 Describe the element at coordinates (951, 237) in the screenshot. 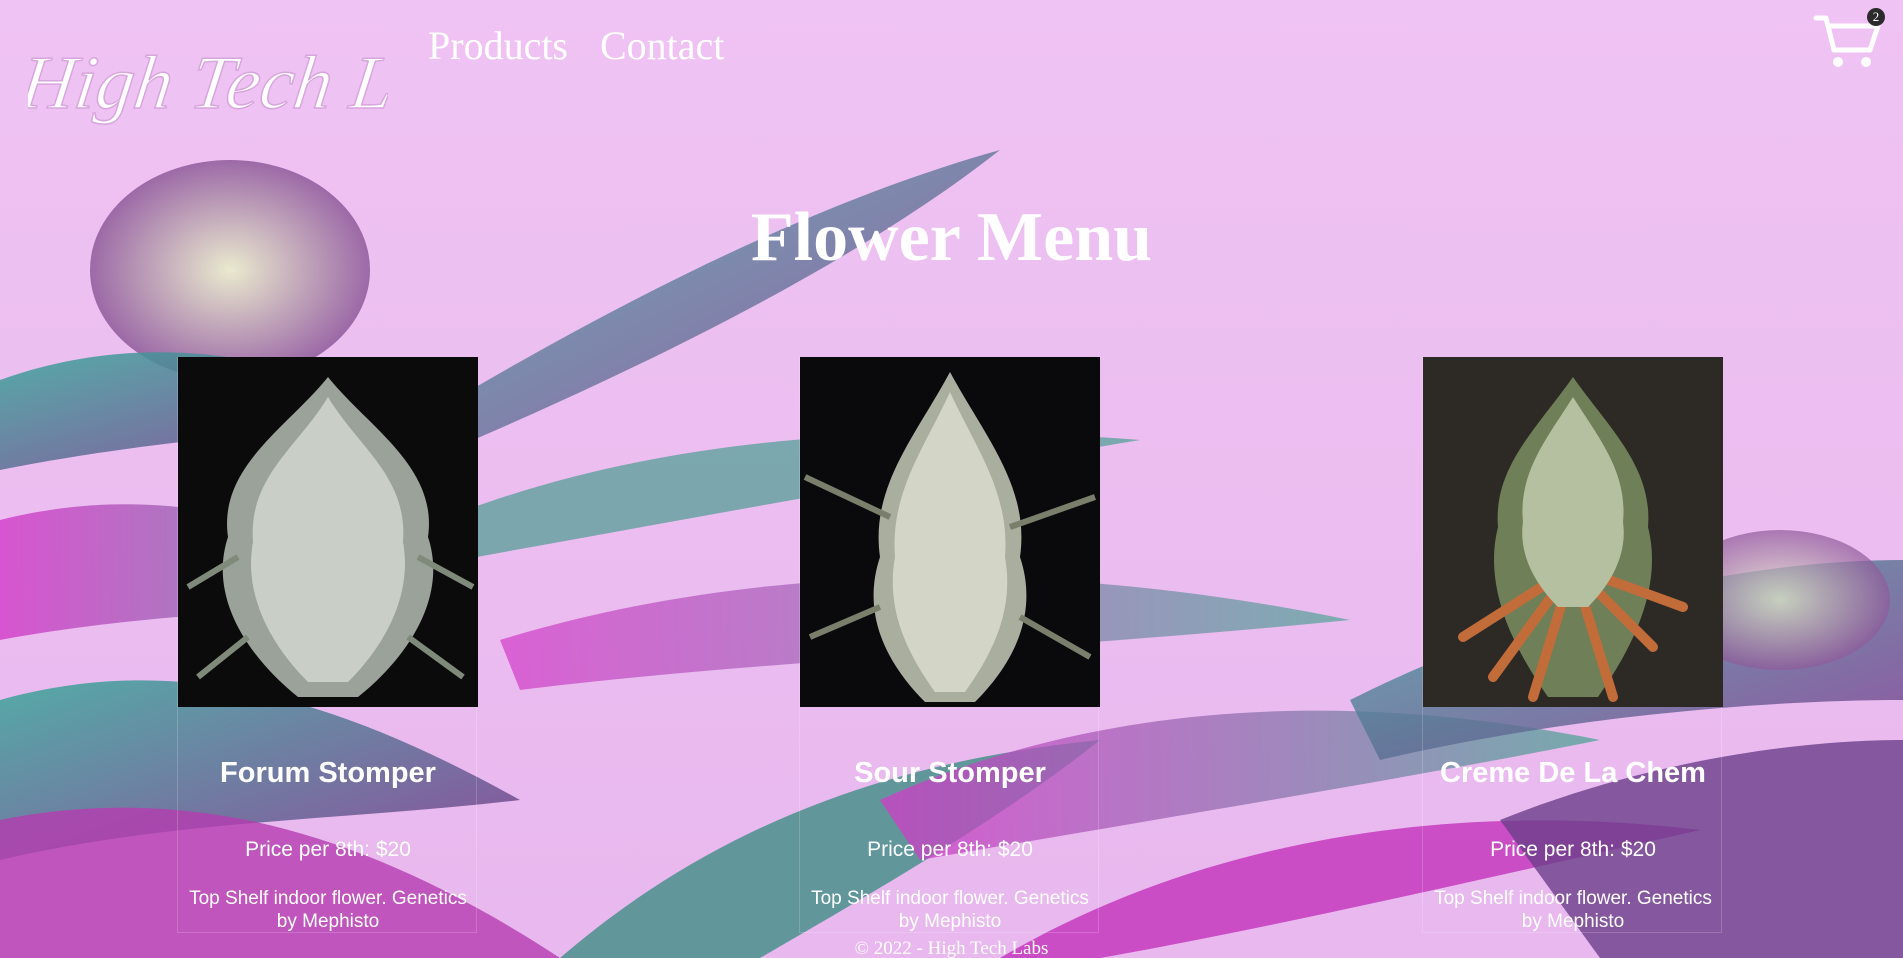

I see `page-title: Flower Menu` at that location.